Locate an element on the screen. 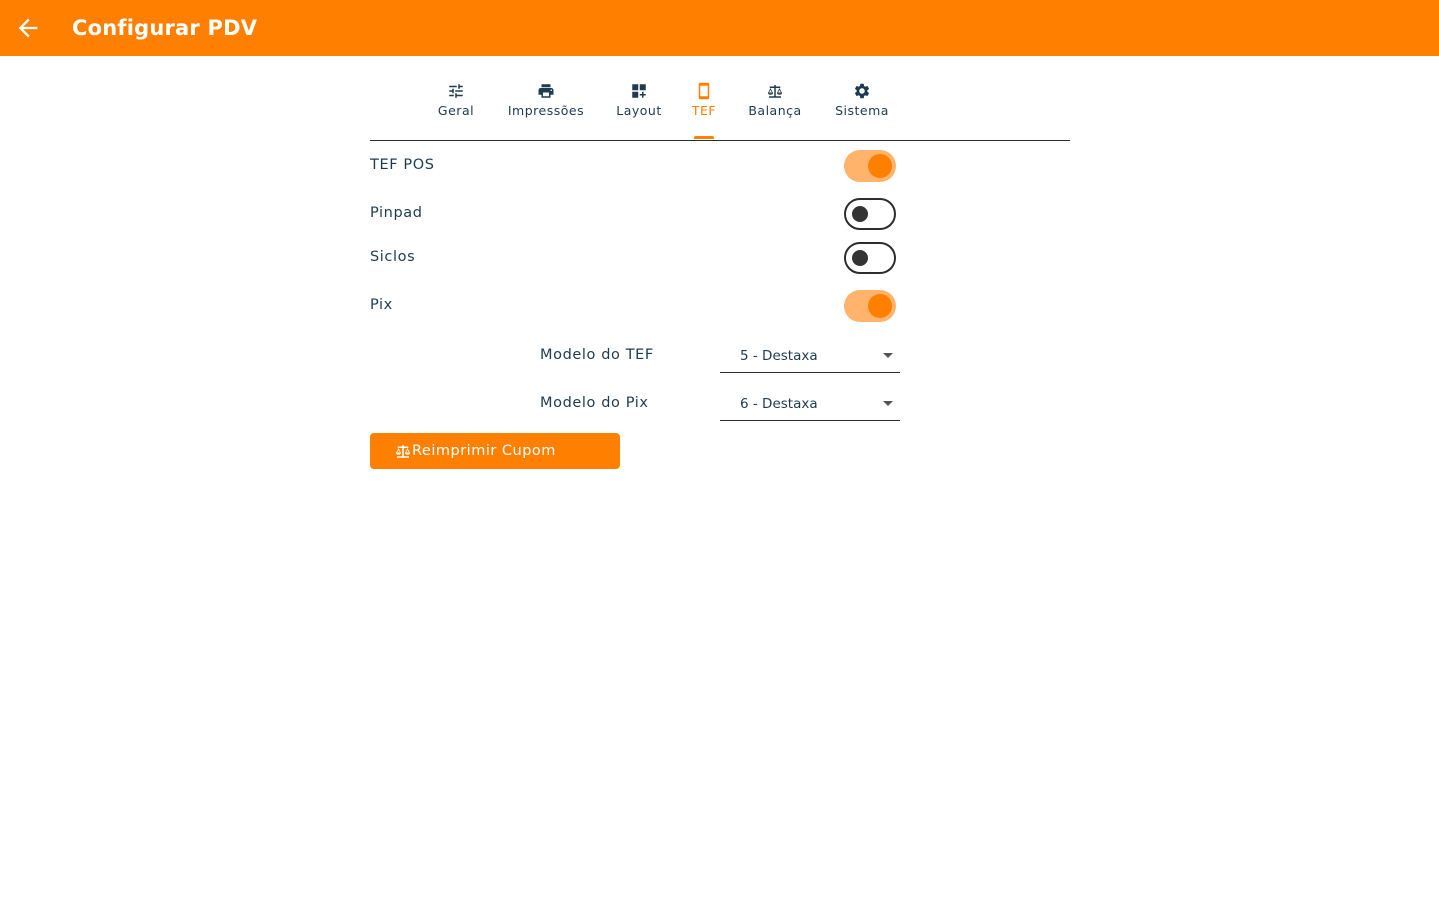 This screenshot has width=1439, height=899. tab-balanca: Balança is located at coordinates (775, 111).